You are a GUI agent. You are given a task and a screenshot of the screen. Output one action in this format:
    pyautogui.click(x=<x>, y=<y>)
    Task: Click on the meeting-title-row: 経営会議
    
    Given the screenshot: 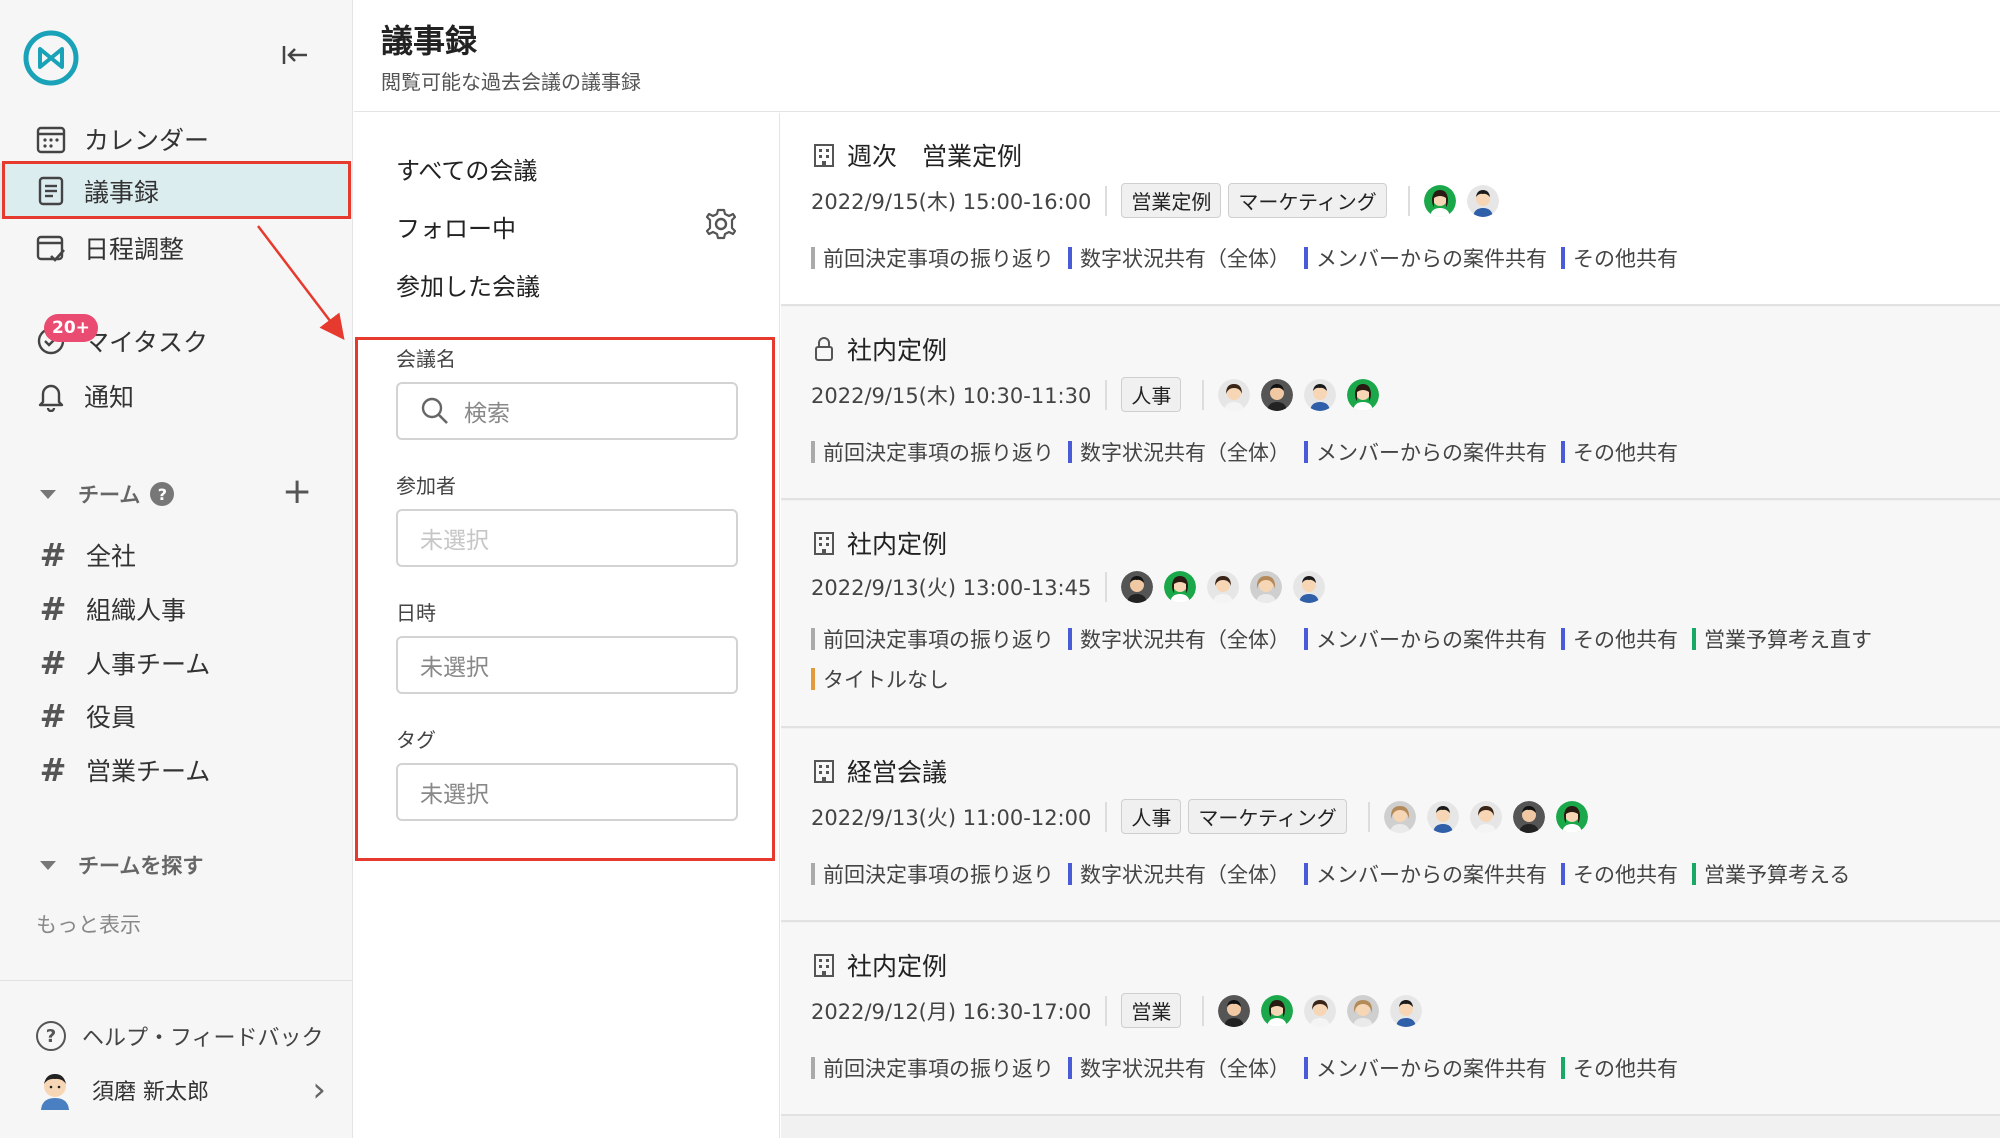 What is the action you would take?
    pyautogui.click(x=879, y=771)
    